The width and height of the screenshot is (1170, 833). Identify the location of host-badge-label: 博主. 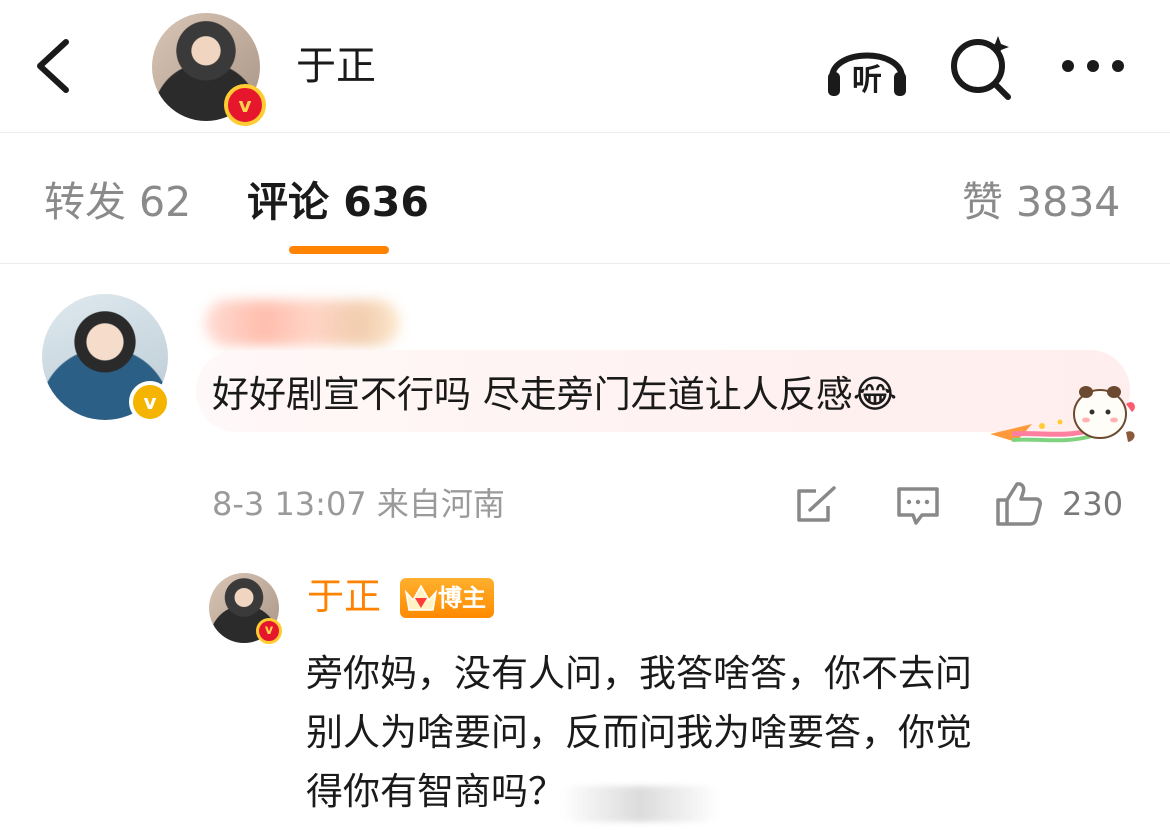
(462, 598).